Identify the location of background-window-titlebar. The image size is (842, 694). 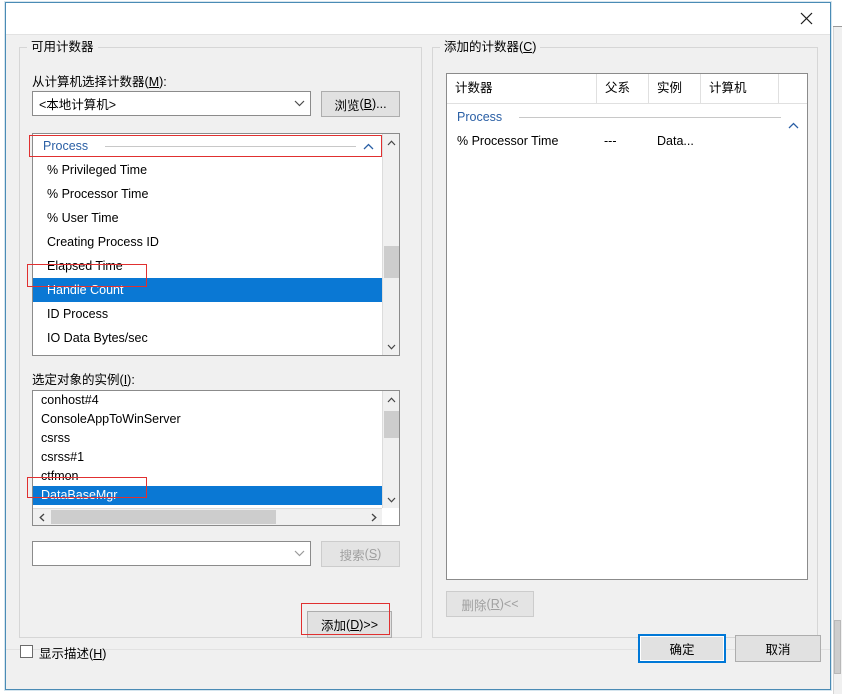
(837, 13).